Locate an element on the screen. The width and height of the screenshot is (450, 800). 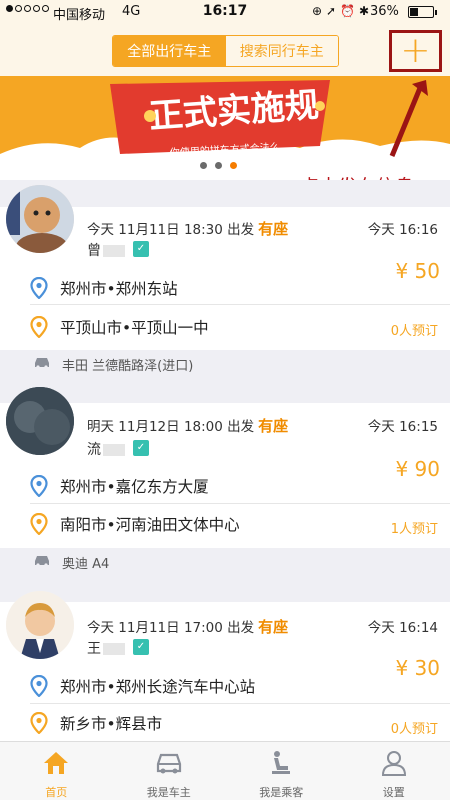
add-trip-button: + is located at coordinates (415, 51).